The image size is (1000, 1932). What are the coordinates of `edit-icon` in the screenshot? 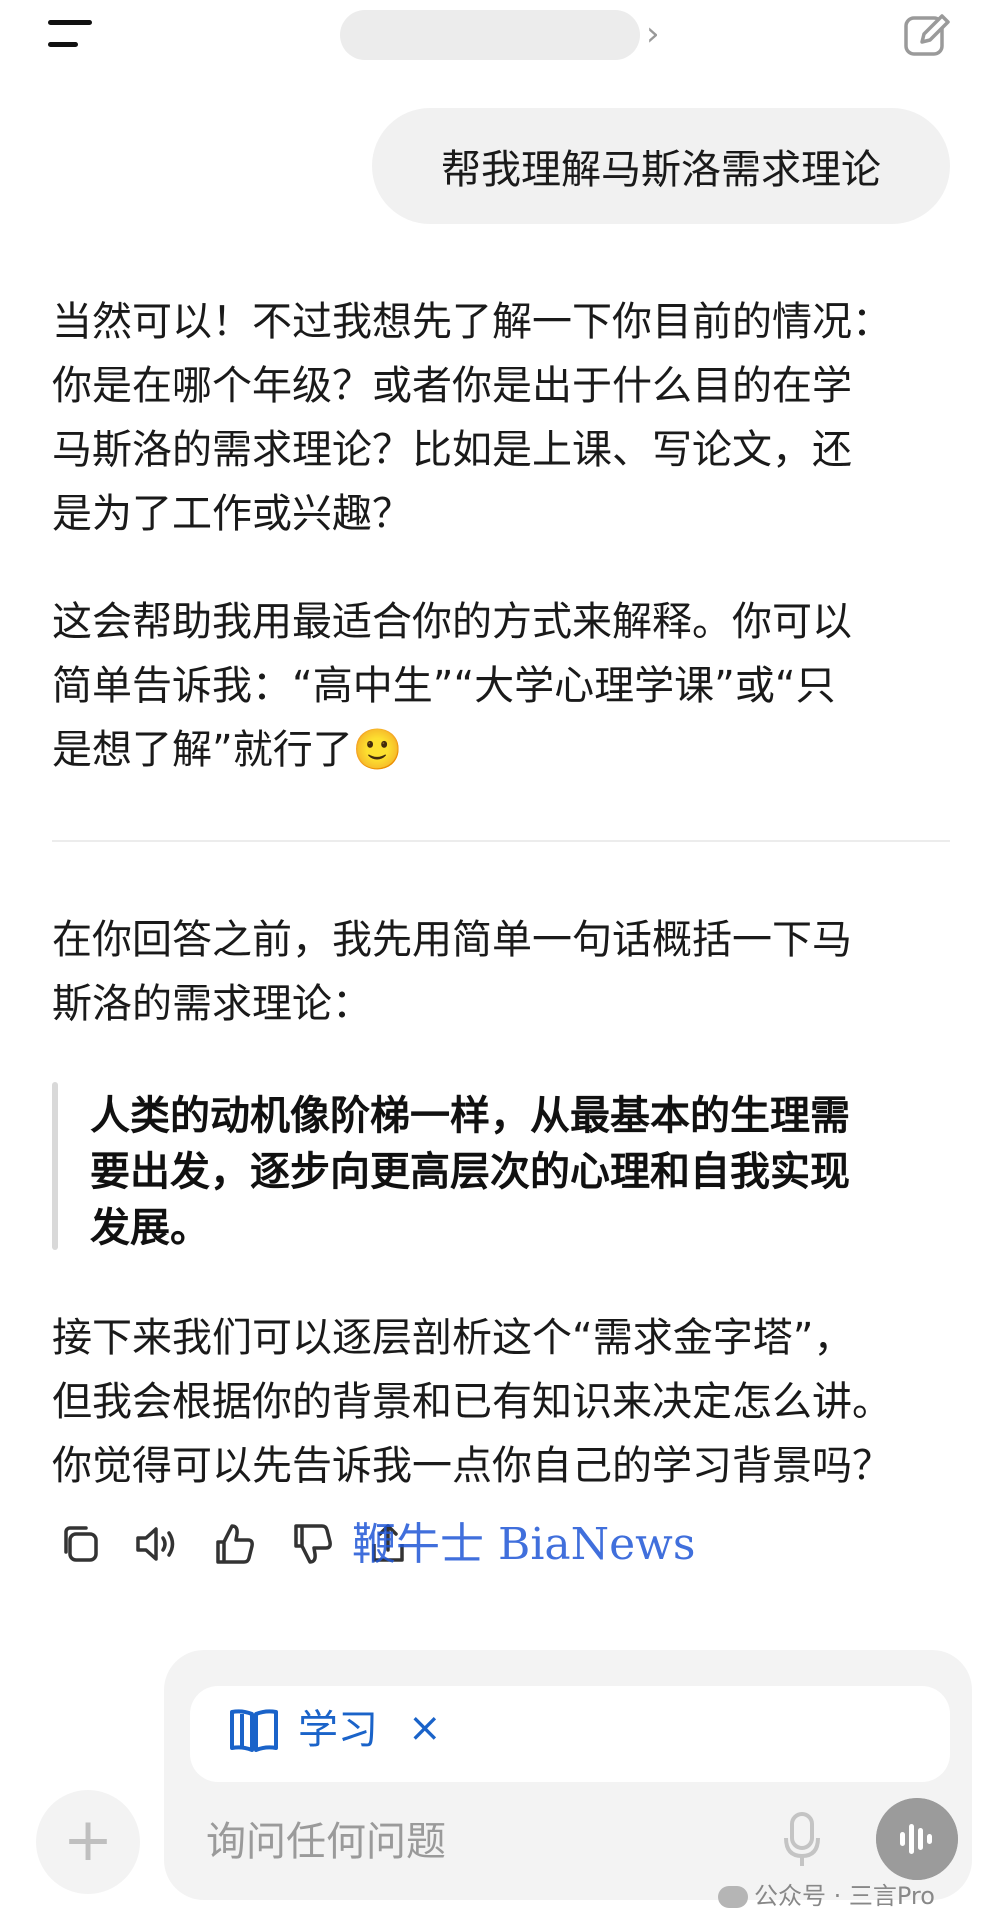 It's located at (927, 35).